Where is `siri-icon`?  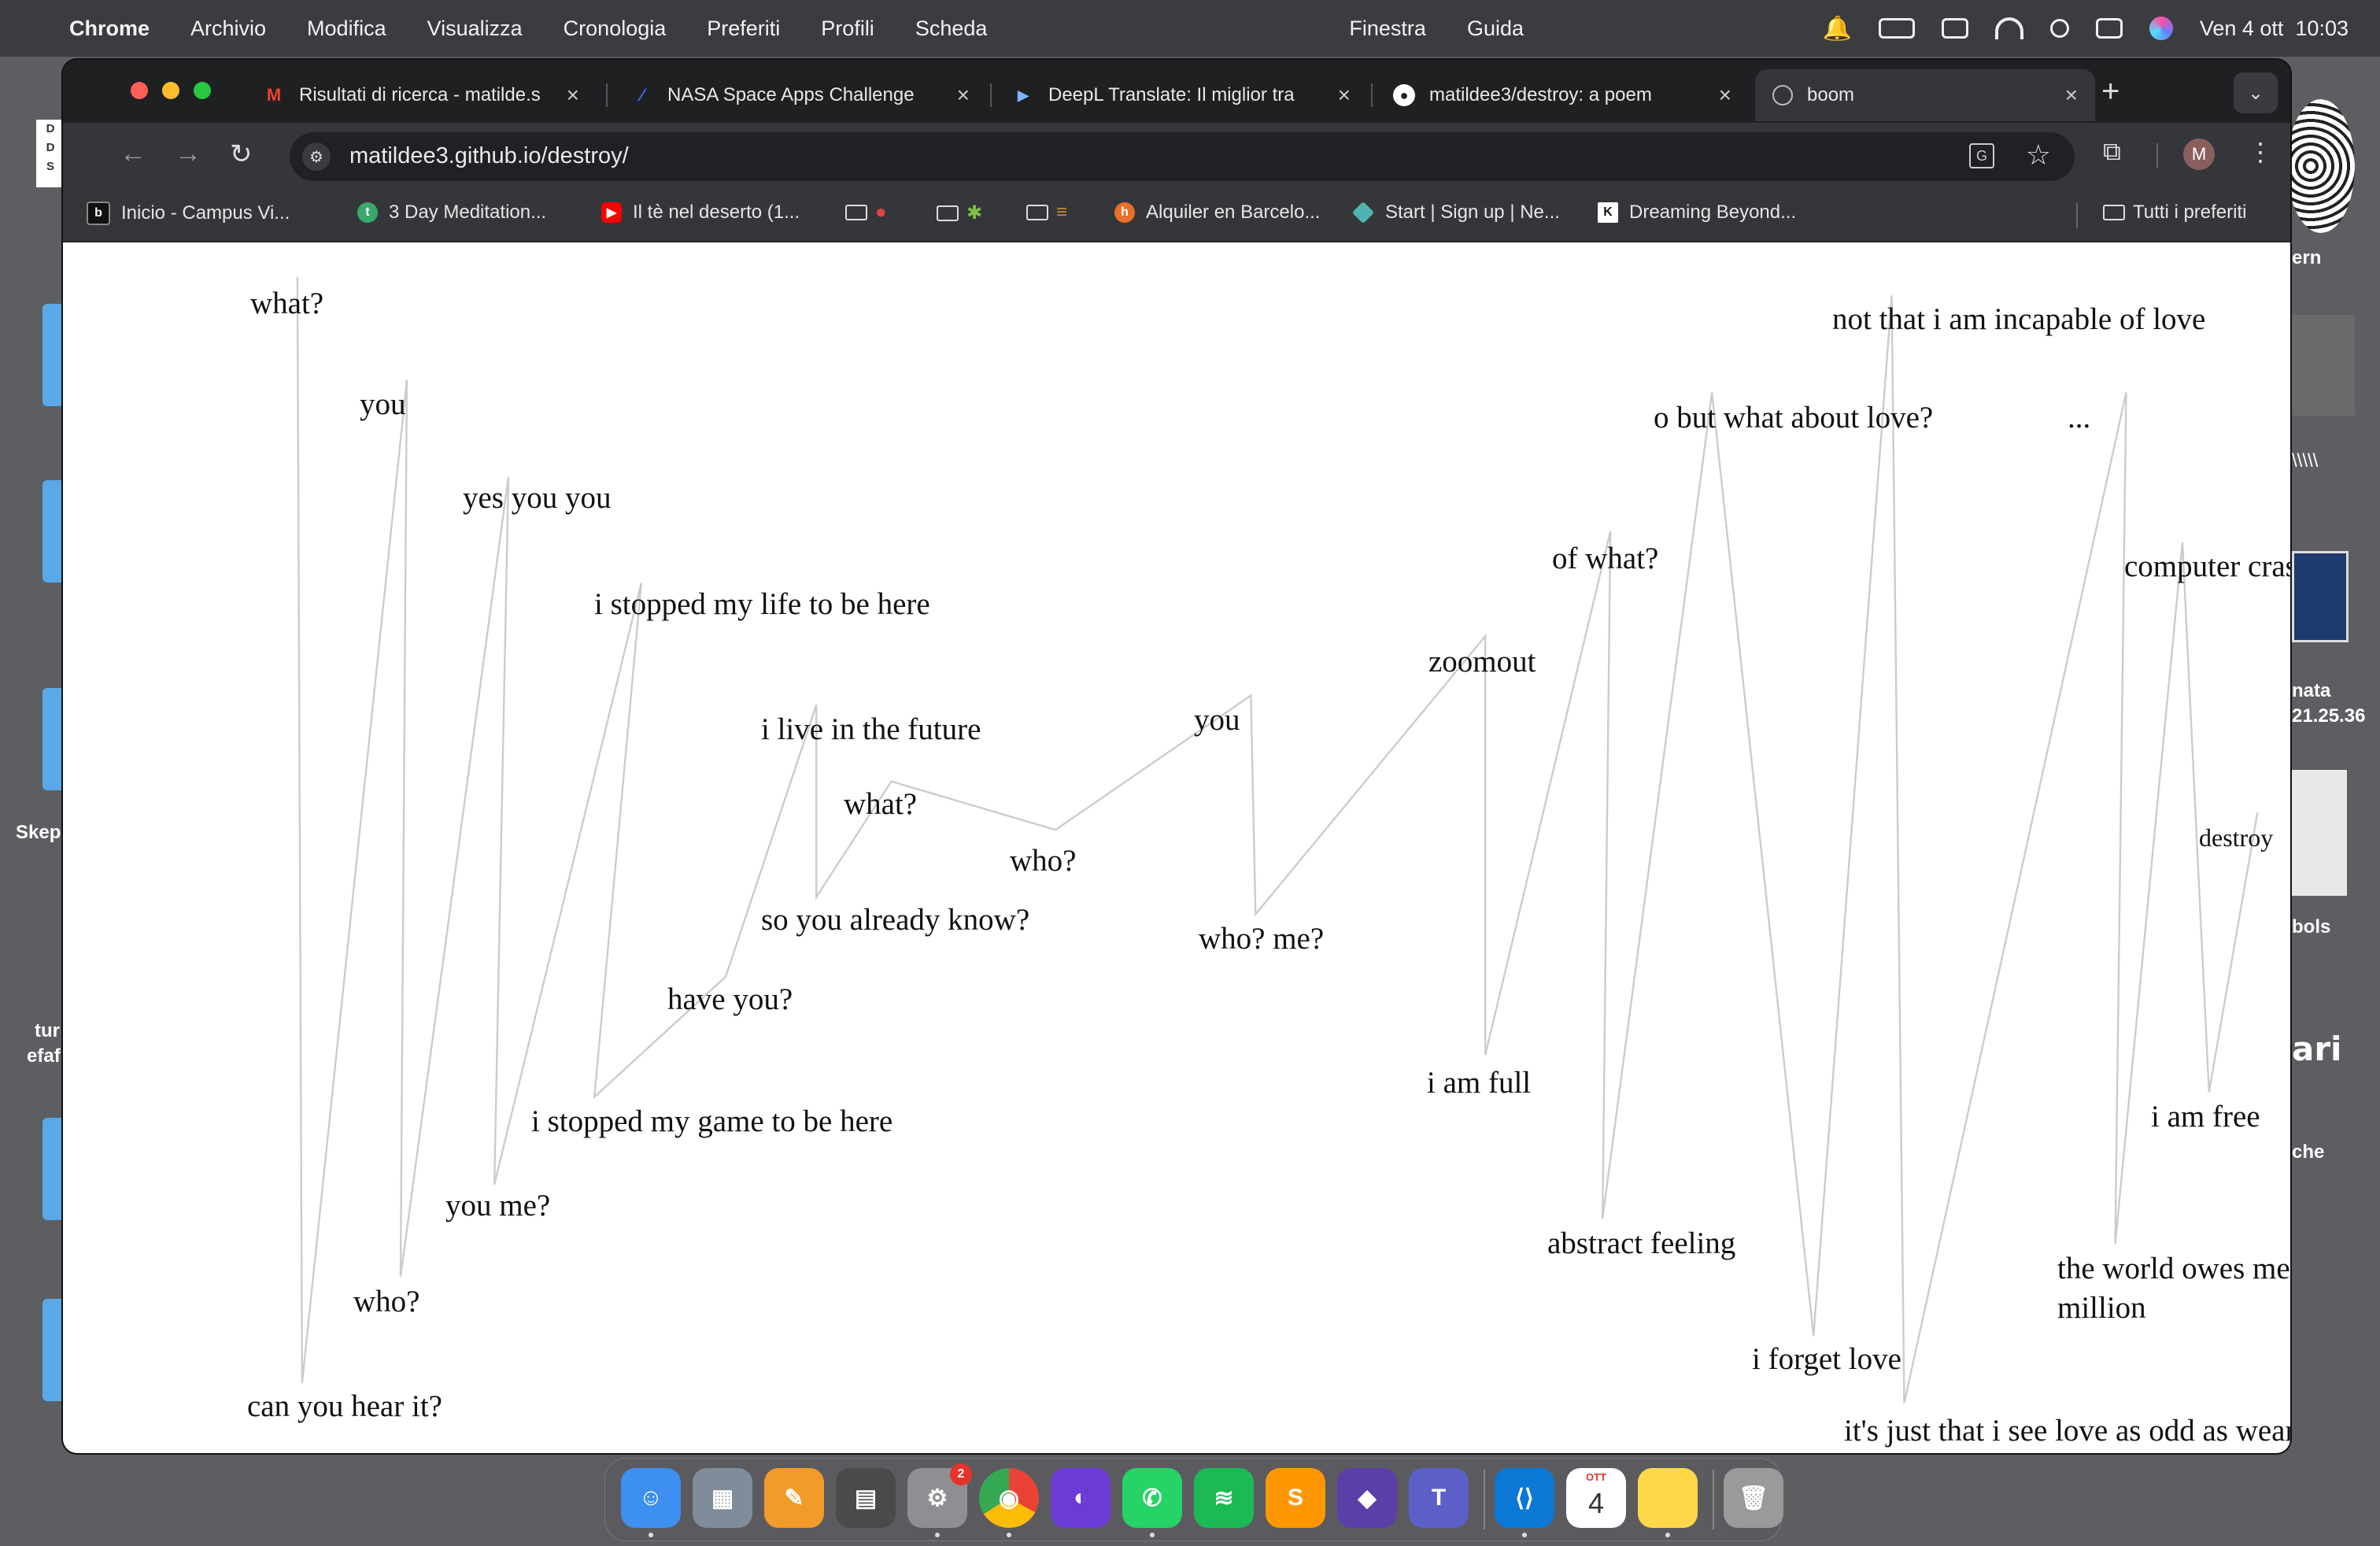 siri-icon is located at coordinates (2161, 28).